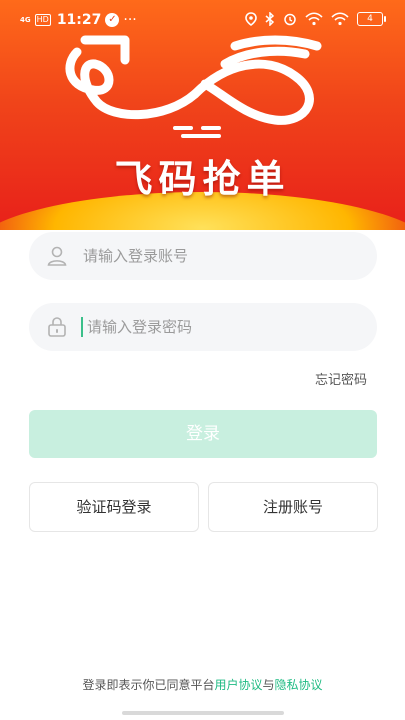  Describe the element at coordinates (314, 19) in the screenshot. I see `wifi-icon` at that location.